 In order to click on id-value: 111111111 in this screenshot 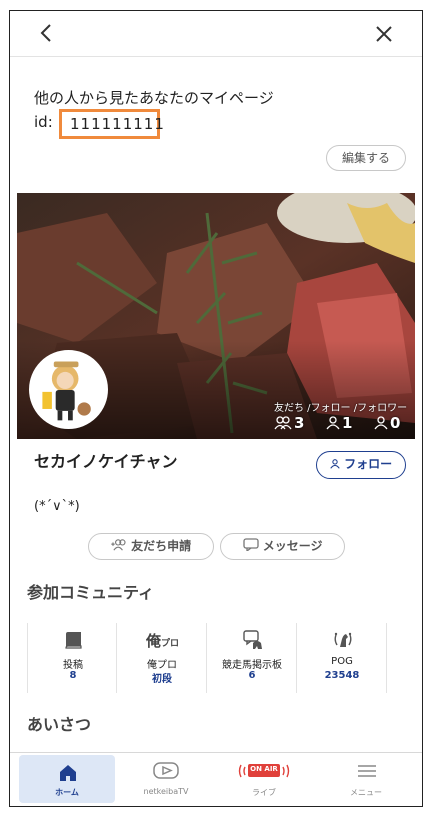, I will do `click(111, 124)`.